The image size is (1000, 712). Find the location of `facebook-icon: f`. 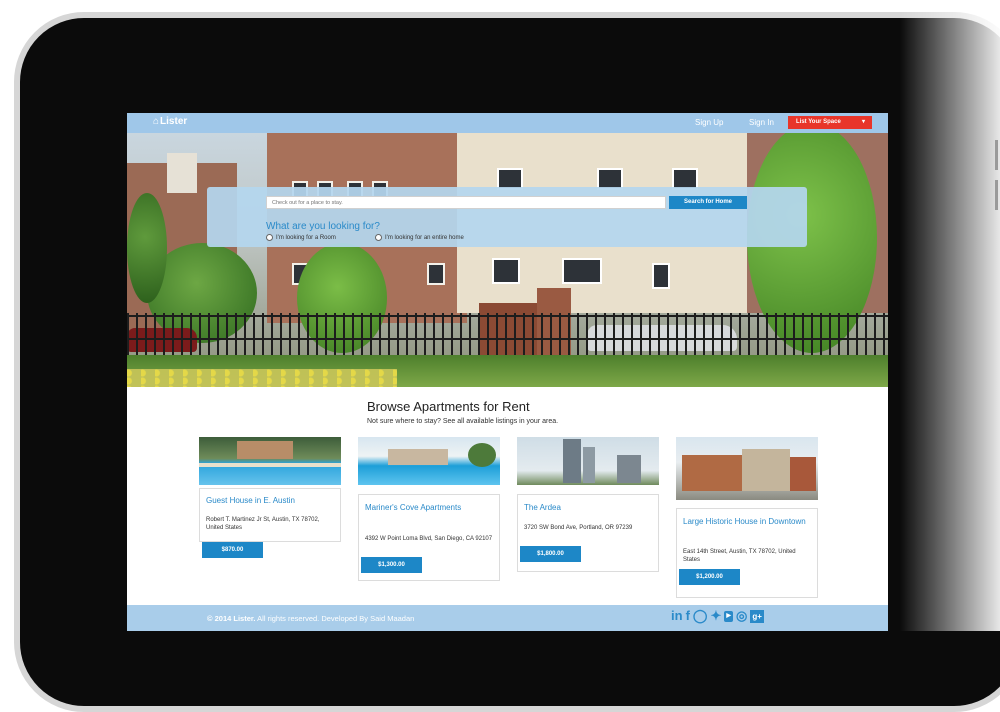

facebook-icon: f is located at coordinates (688, 616).